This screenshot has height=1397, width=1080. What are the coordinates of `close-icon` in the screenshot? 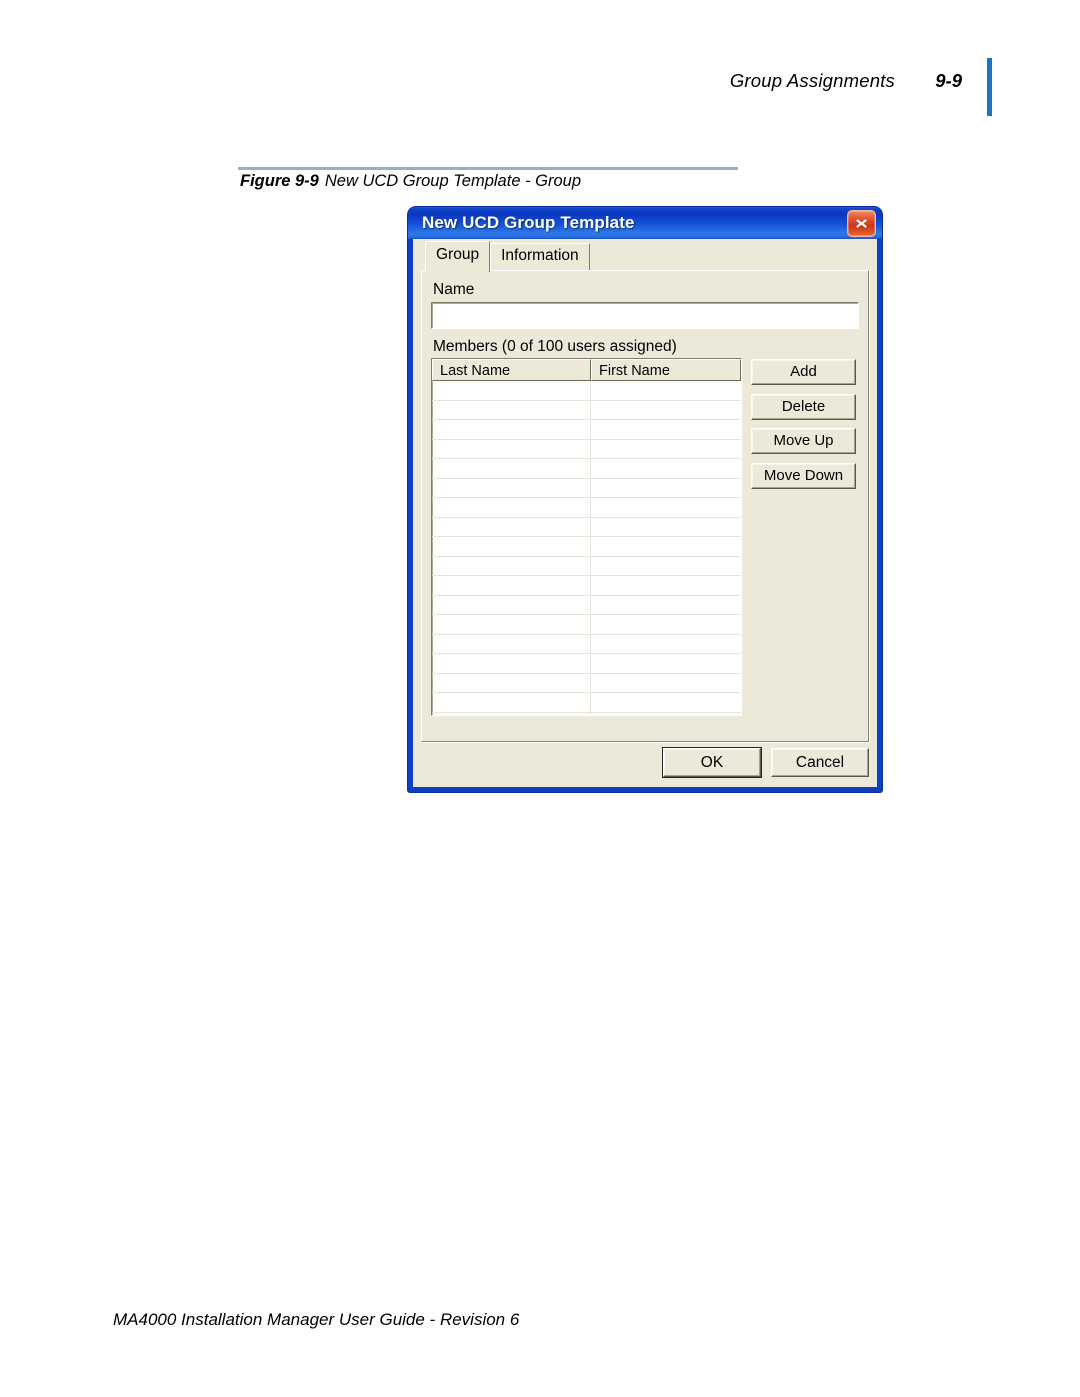 It's located at (861, 223).